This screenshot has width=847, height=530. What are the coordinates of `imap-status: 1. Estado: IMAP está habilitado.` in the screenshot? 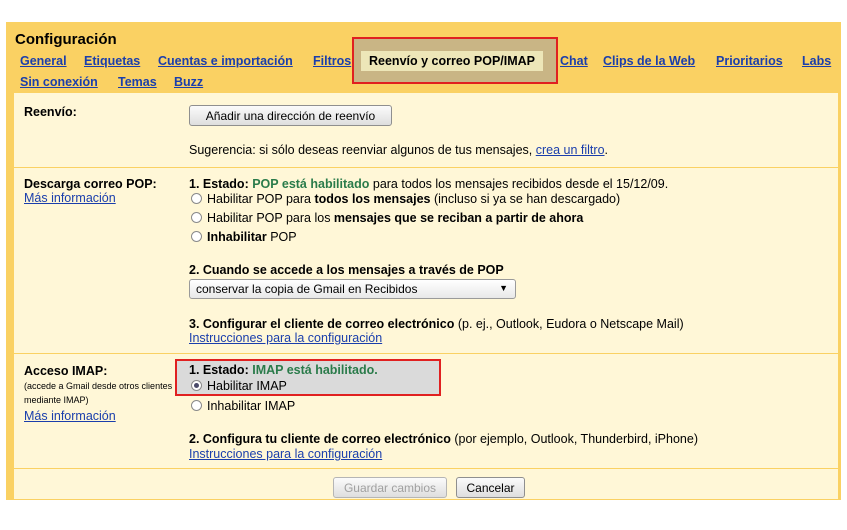 It's located at (283, 370).